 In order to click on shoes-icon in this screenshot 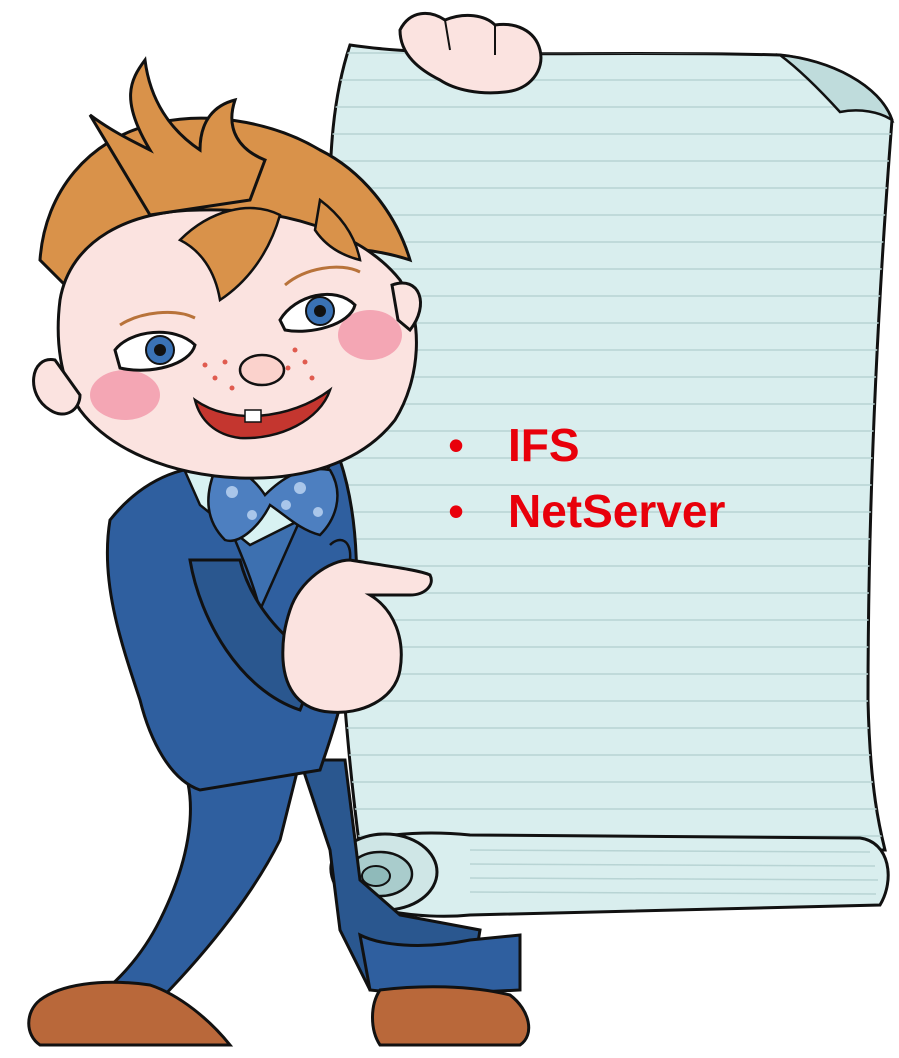, I will do `click(279, 1013)`.